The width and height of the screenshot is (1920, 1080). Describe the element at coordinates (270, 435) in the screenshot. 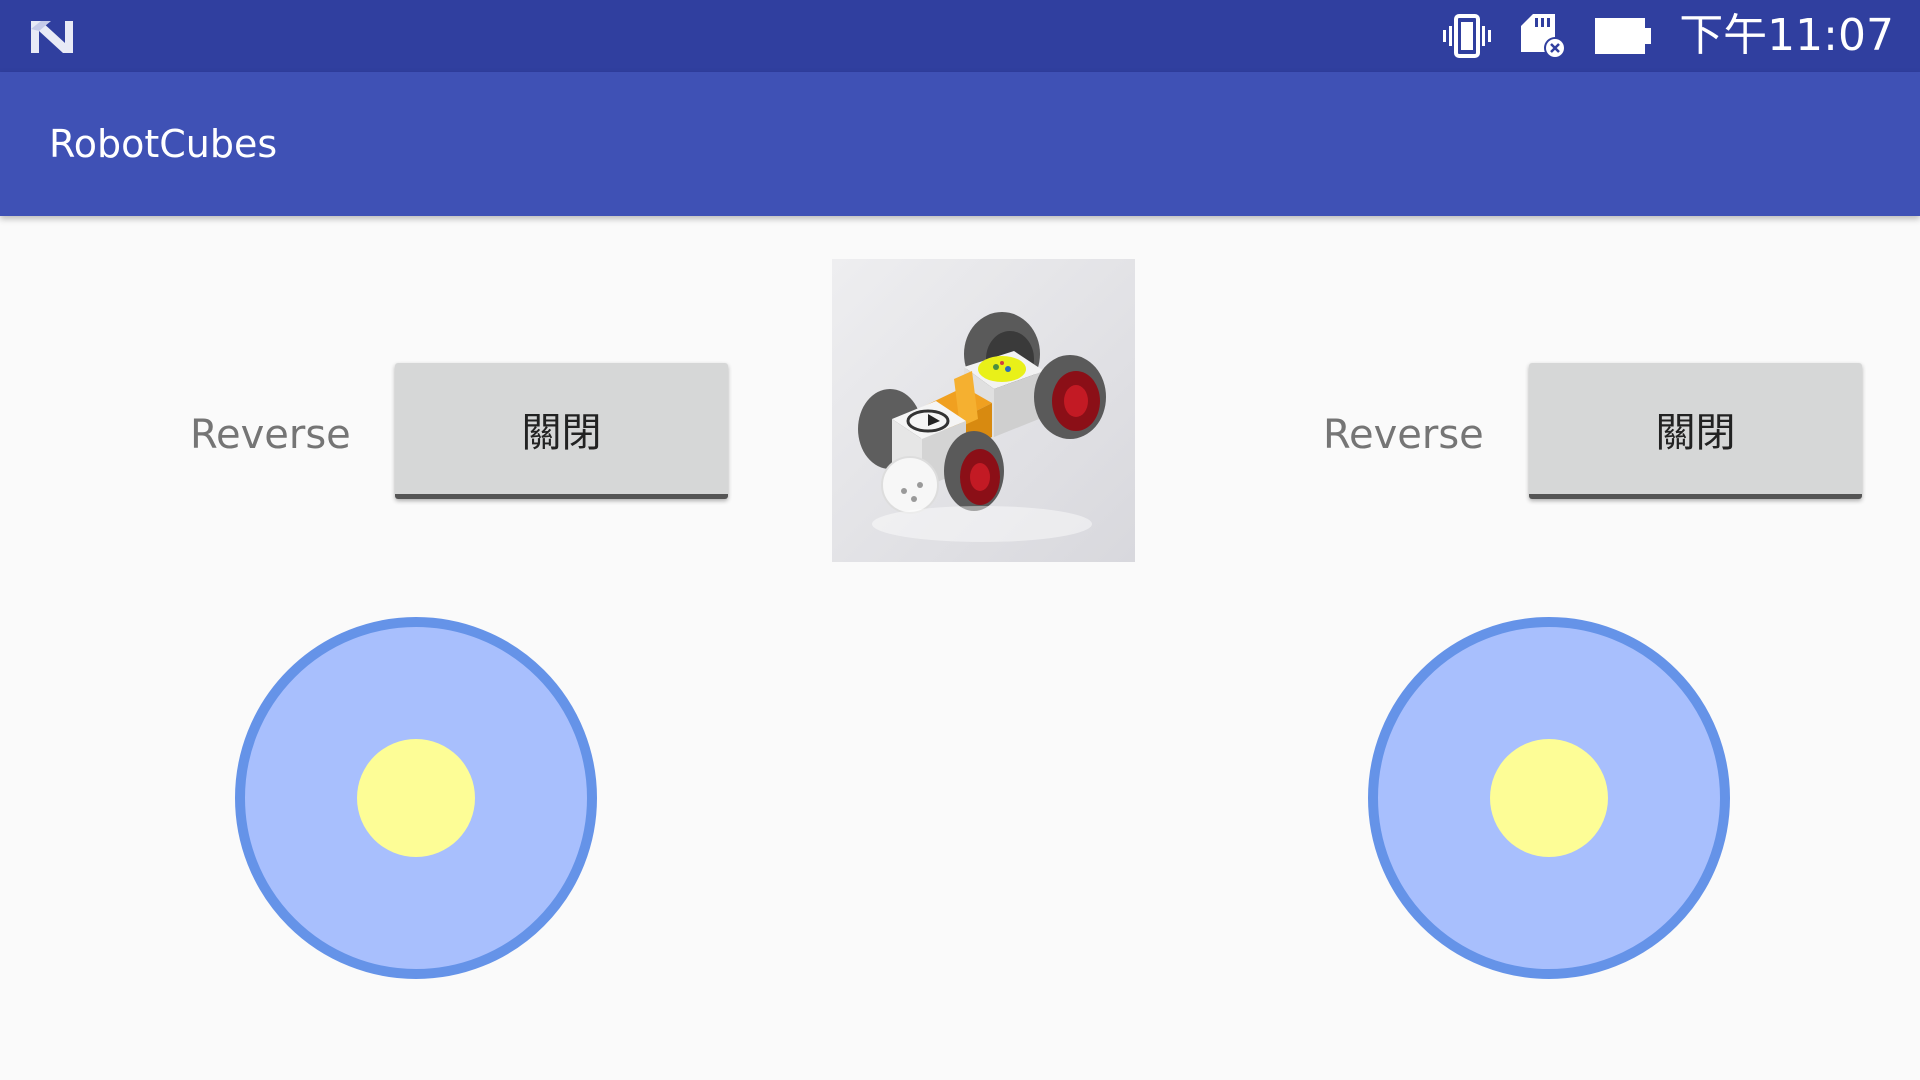

I see `reverse-label-left: Reverse` at that location.